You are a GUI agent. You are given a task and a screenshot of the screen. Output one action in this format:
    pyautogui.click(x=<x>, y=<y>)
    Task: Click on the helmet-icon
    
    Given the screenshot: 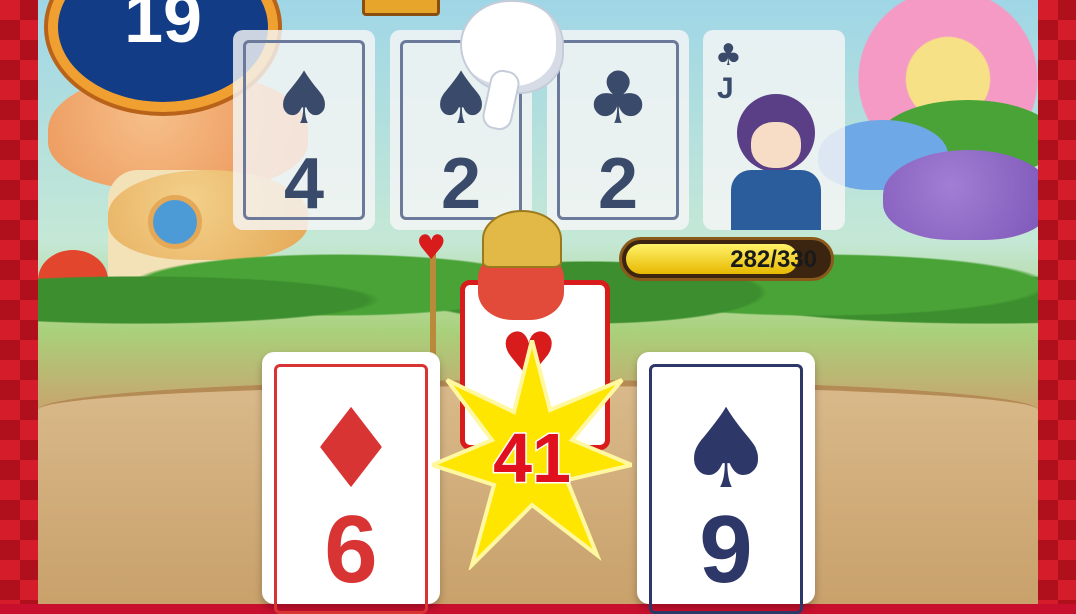 What is the action you would take?
    pyautogui.click(x=522, y=239)
    